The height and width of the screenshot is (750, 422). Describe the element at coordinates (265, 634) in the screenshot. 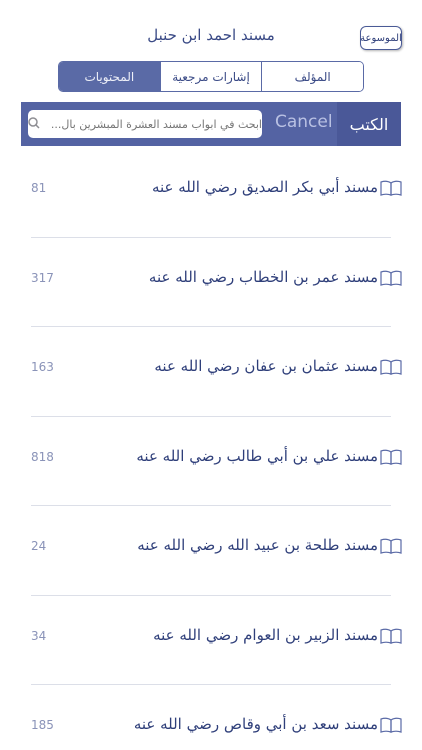

I see `item-title: مسند الزبير بن العوام رضي الله عنه` at that location.